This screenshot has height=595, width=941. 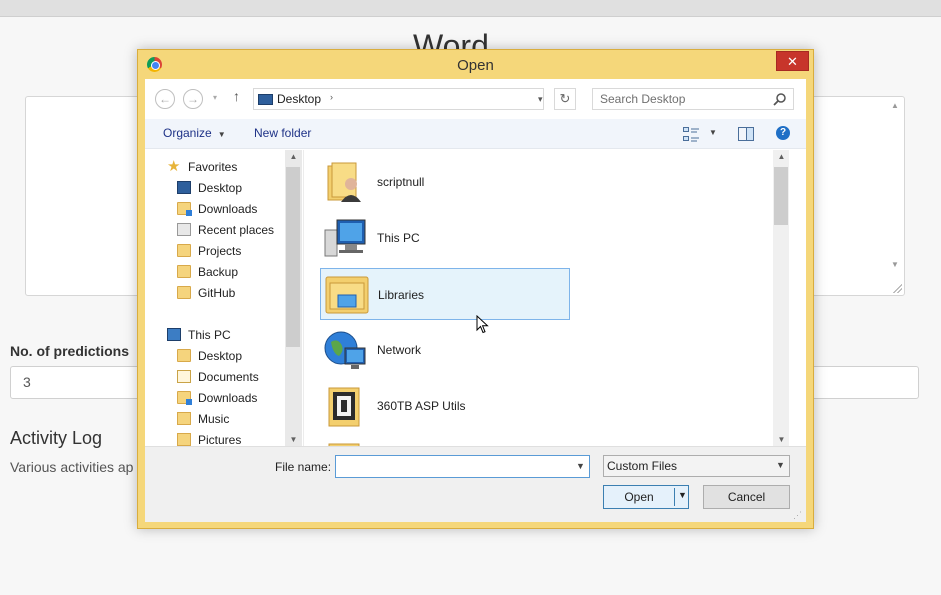 What do you see at coordinates (165, 99) in the screenshot?
I see `back-button: ←` at bounding box center [165, 99].